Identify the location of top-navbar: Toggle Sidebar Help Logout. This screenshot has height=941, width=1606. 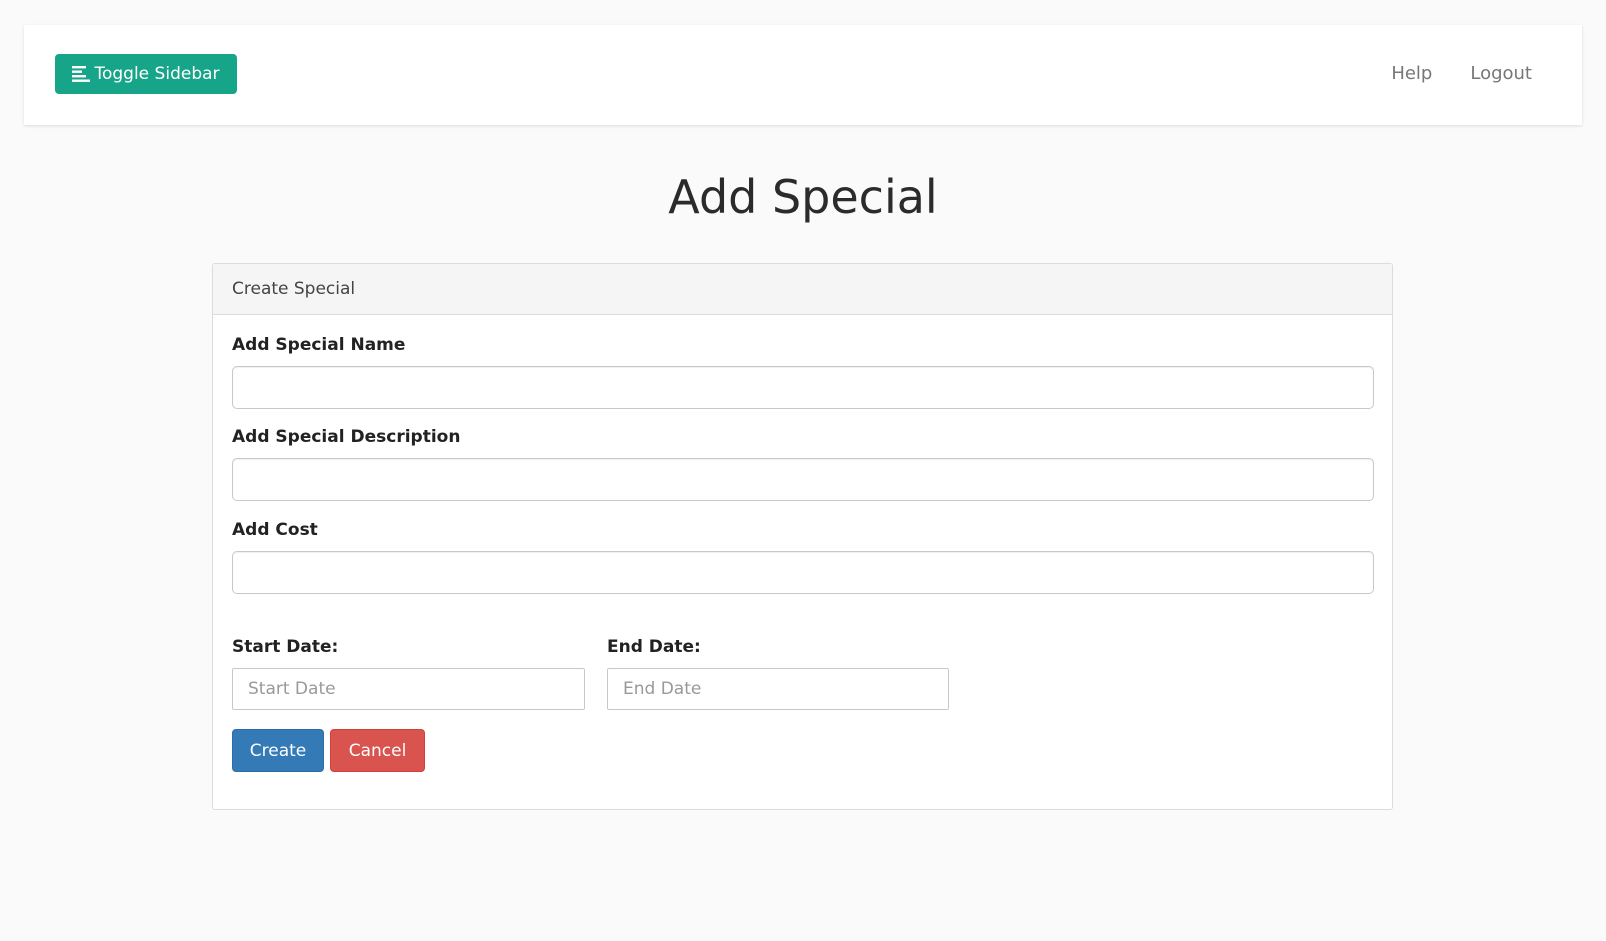
(803, 75).